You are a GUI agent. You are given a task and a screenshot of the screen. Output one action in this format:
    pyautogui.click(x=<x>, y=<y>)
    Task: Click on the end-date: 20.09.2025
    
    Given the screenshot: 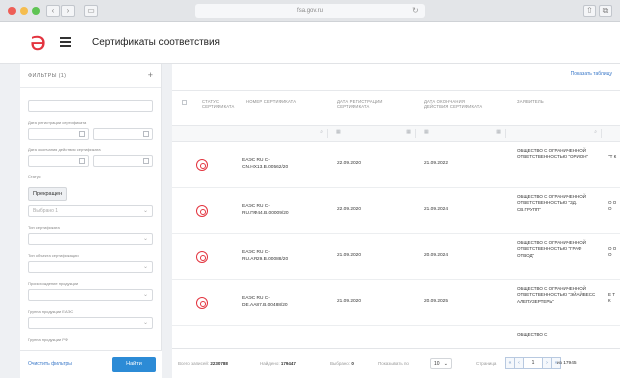 What is the action you would take?
    pyautogui.click(x=436, y=301)
    